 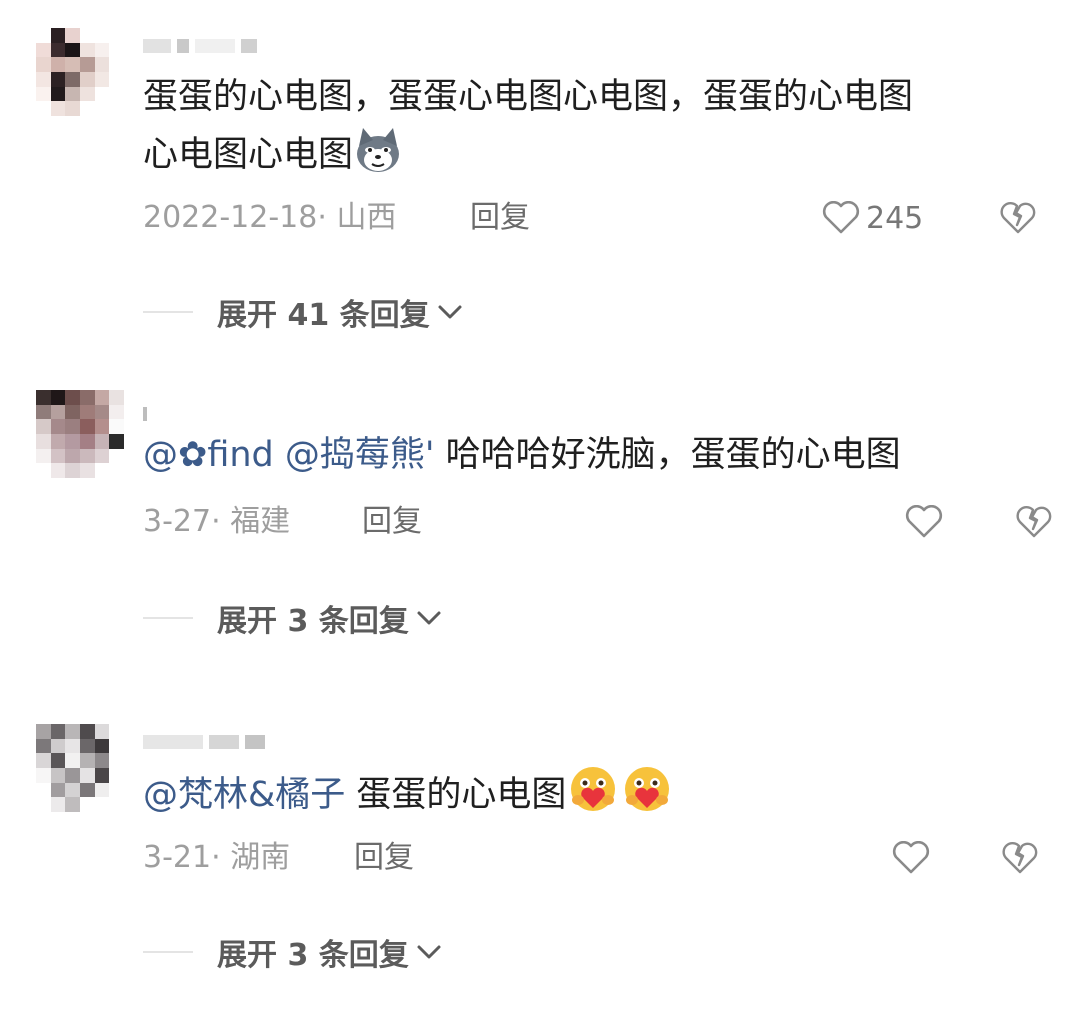 What do you see at coordinates (593, 130) in the screenshot?
I see `comment-text: 蛋蛋的心电图，蛋蛋心电图心电图，蛋蛋的心电图 心电图心电图` at bounding box center [593, 130].